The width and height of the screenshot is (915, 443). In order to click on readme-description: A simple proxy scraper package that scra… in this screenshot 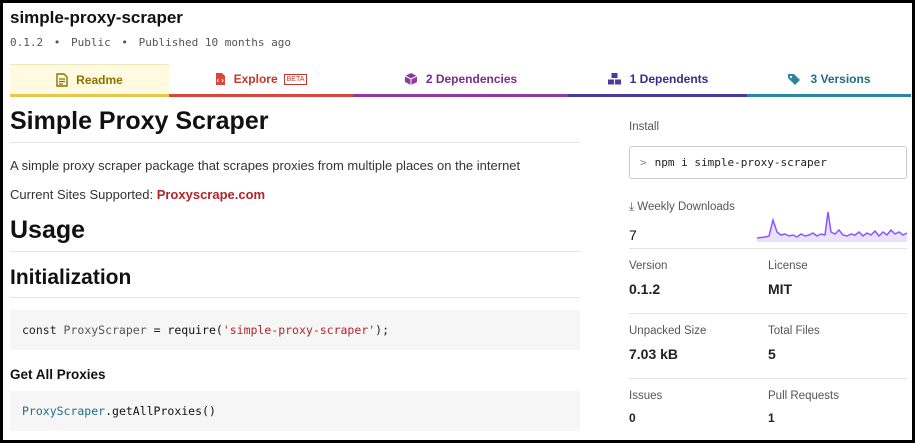, I will do `click(265, 165)`.